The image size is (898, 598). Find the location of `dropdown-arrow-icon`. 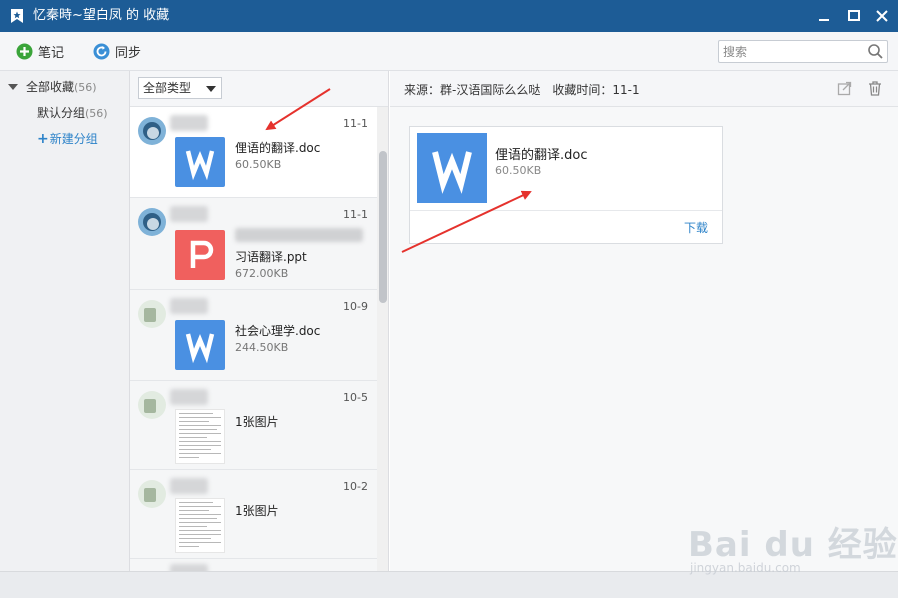

dropdown-arrow-icon is located at coordinates (211, 89).